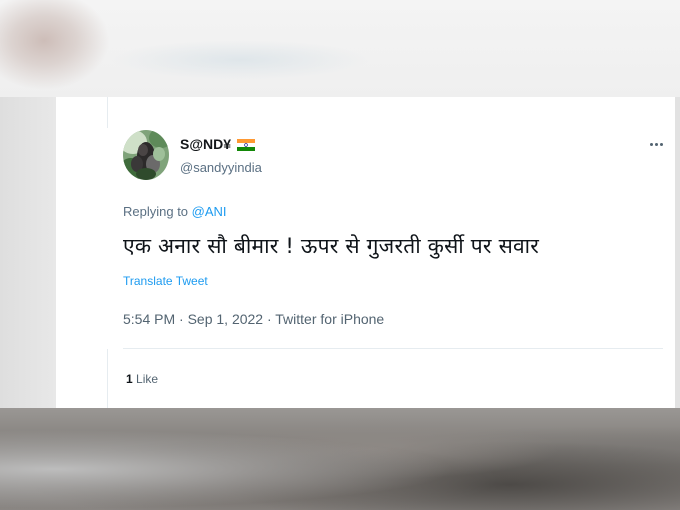 This screenshot has height=510, width=680. I want to click on replying-to-label: Replying to, so click(157, 211).